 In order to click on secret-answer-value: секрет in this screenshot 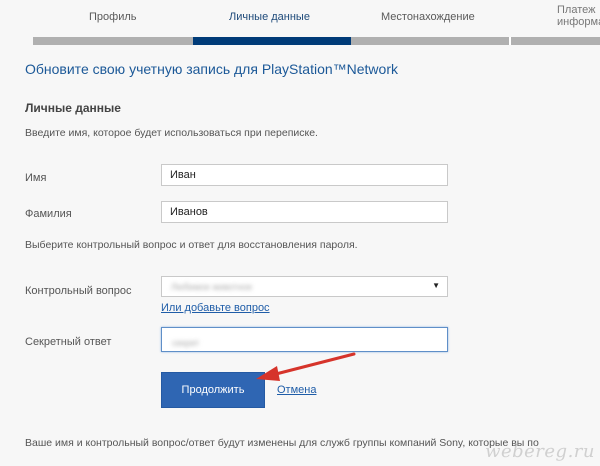, I will do `click(186, 343)`.